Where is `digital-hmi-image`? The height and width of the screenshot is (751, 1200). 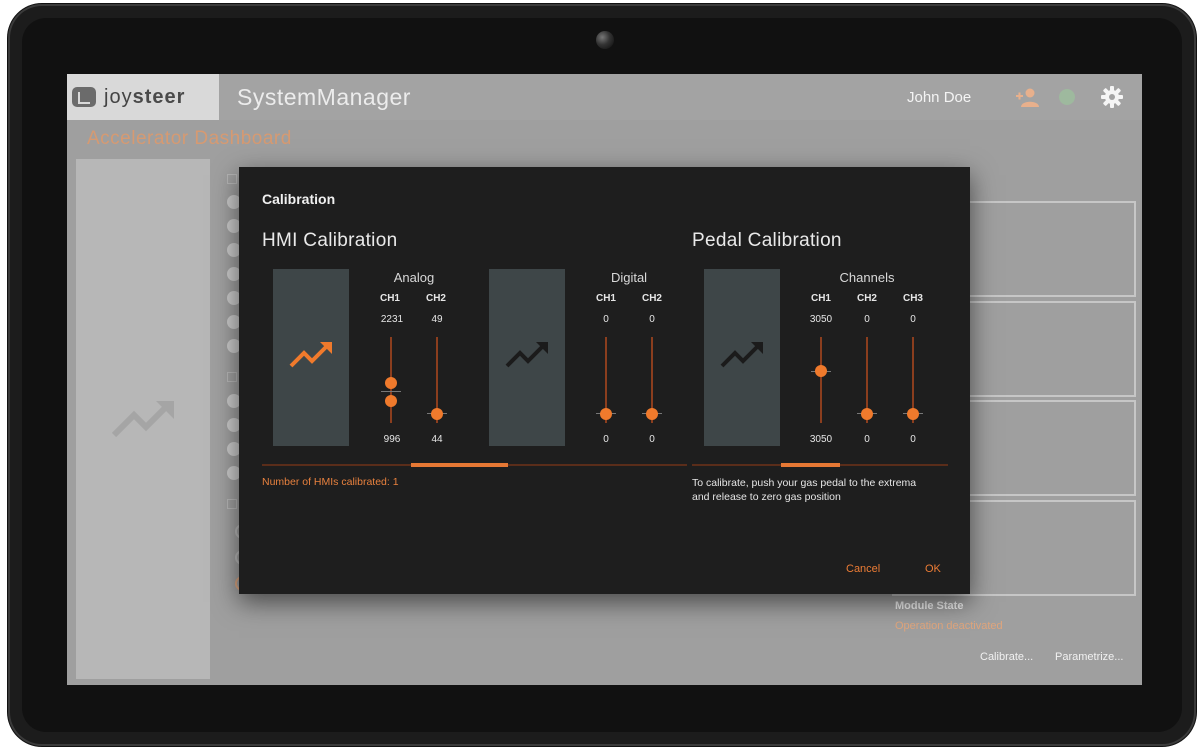 digital-hmi-image is located at coordinates (527, 357).